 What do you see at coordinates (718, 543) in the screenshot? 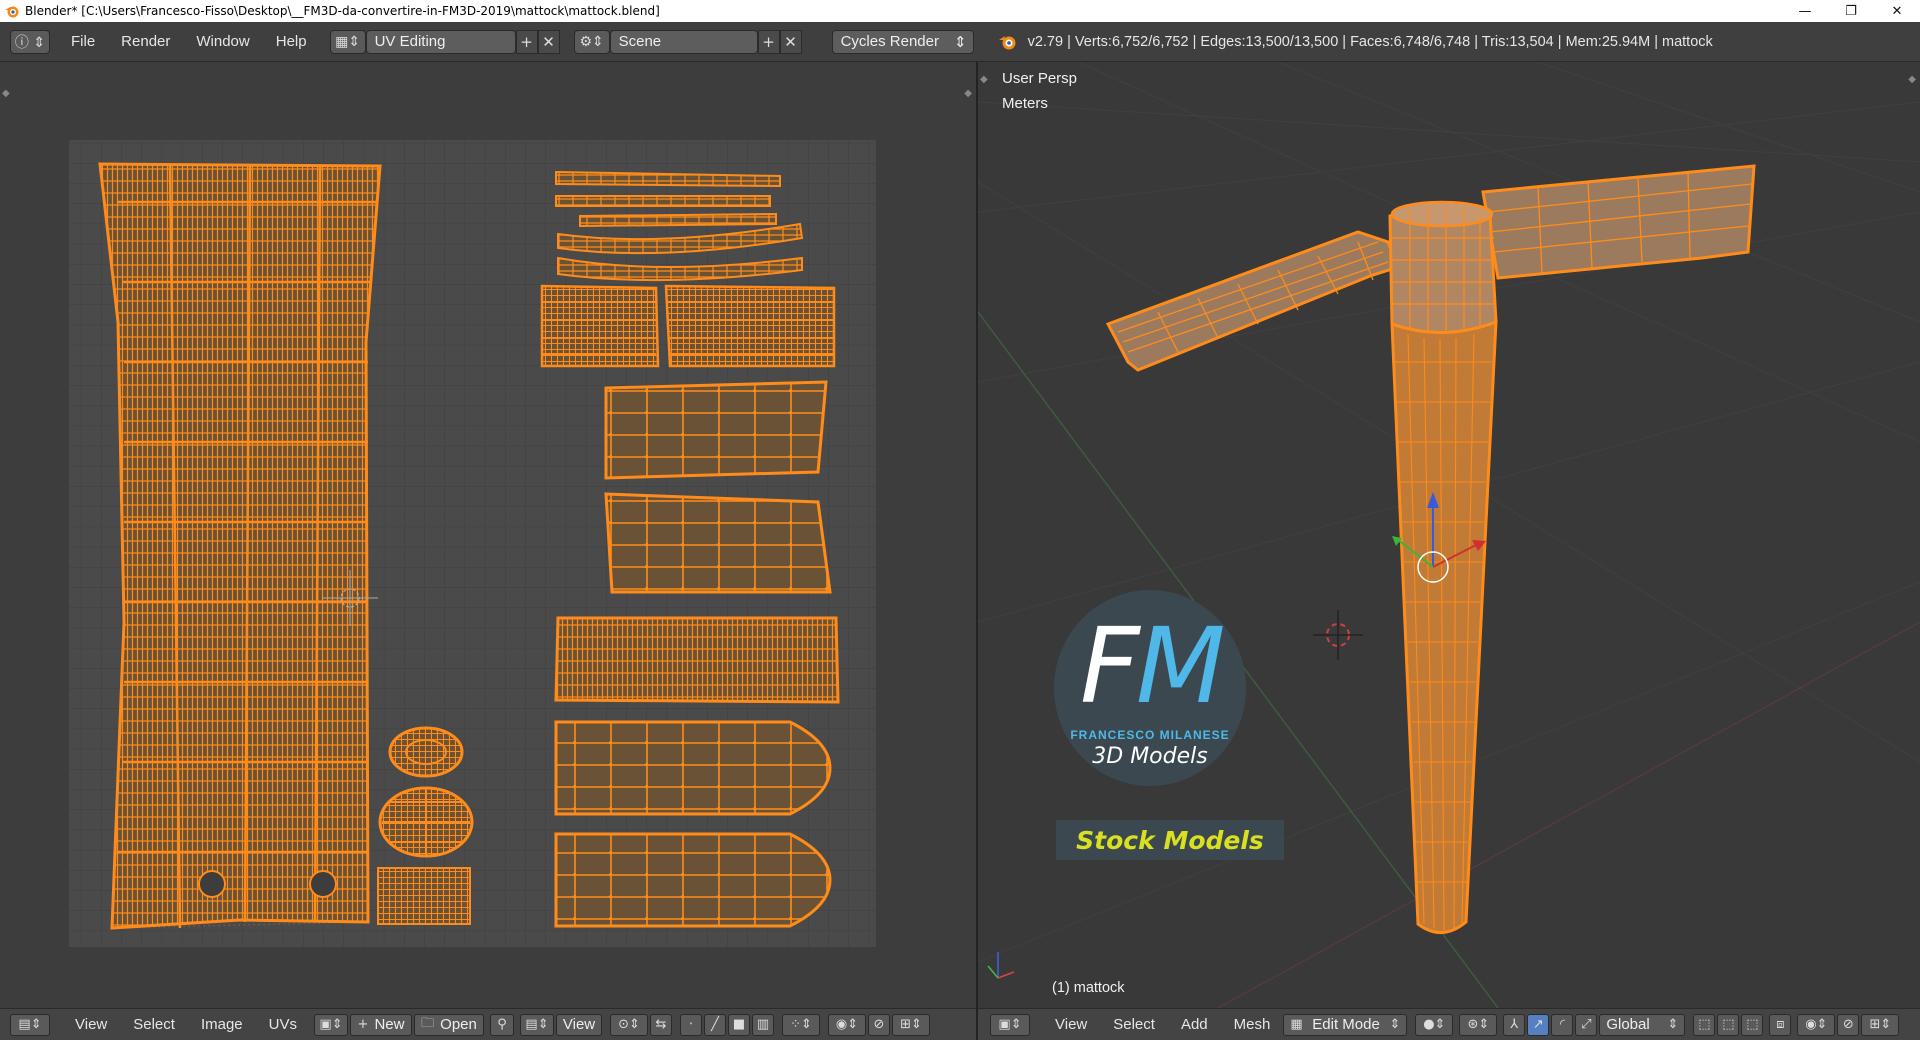
I see `uv-island-blade-bottom` at bounding box center [718, 543].